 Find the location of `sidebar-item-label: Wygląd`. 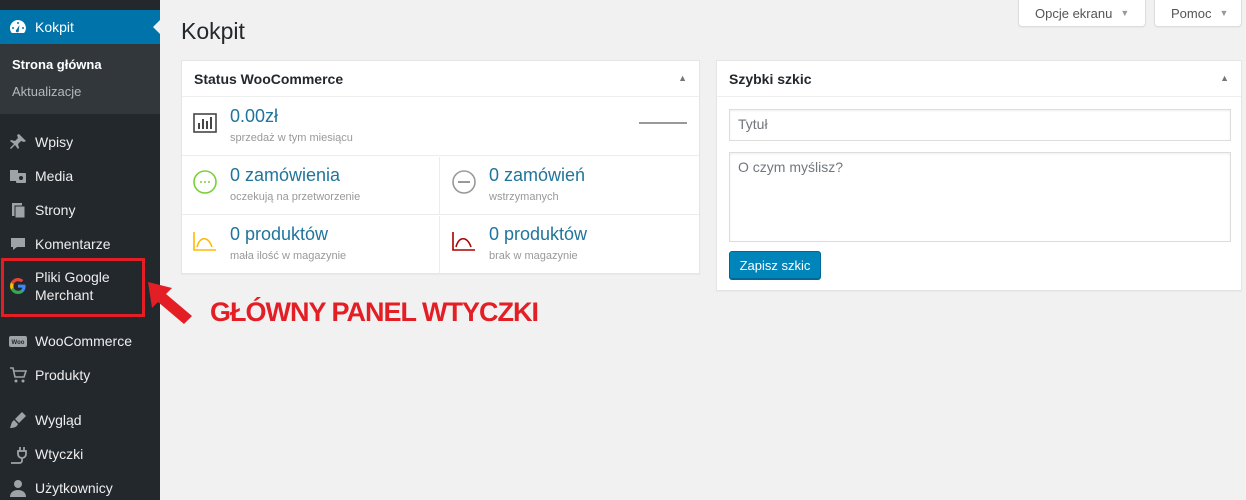

sidebar-item-label: Wygląd is located at coordinates (58, 420).